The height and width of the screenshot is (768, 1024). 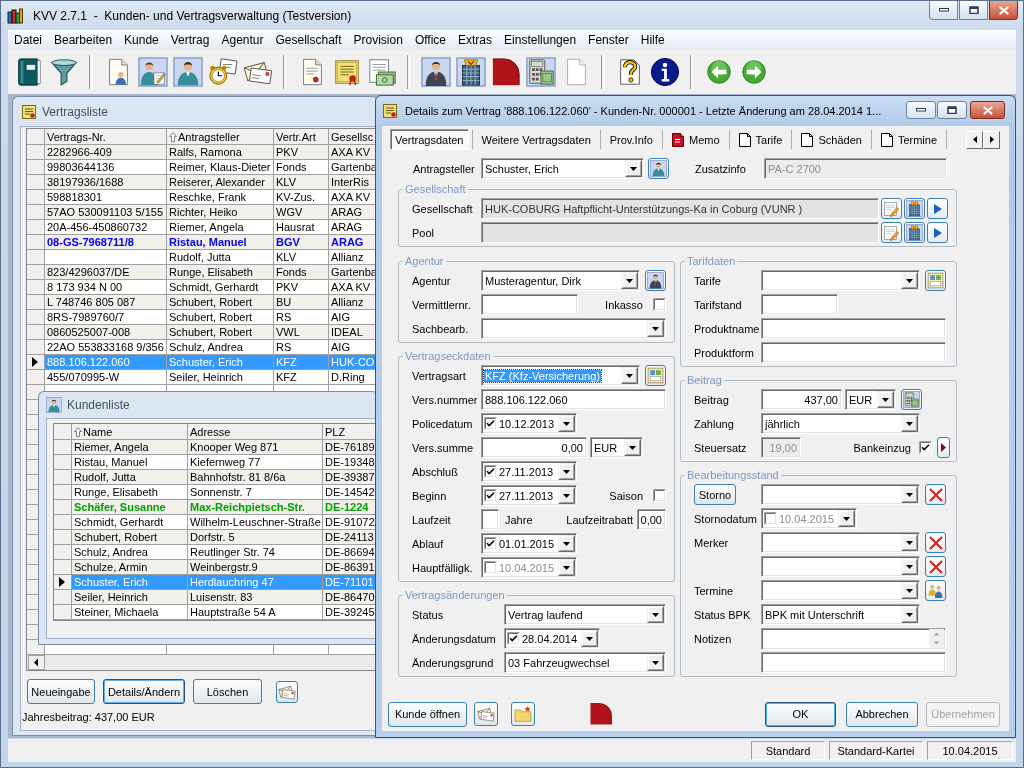 What do you see at coordinates (470, 72) in the screenshot?
I see `building-icon` at bounding box center [470, 72].